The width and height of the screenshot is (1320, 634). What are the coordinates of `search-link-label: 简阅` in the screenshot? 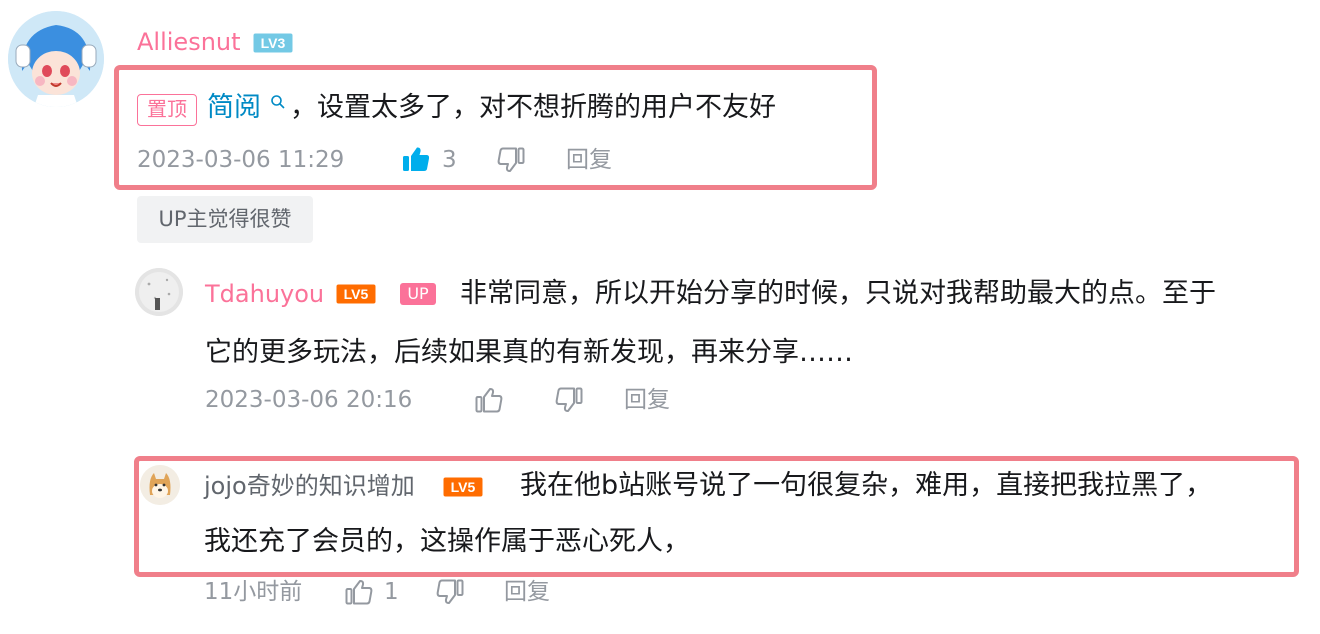 It's located at (234, 107).